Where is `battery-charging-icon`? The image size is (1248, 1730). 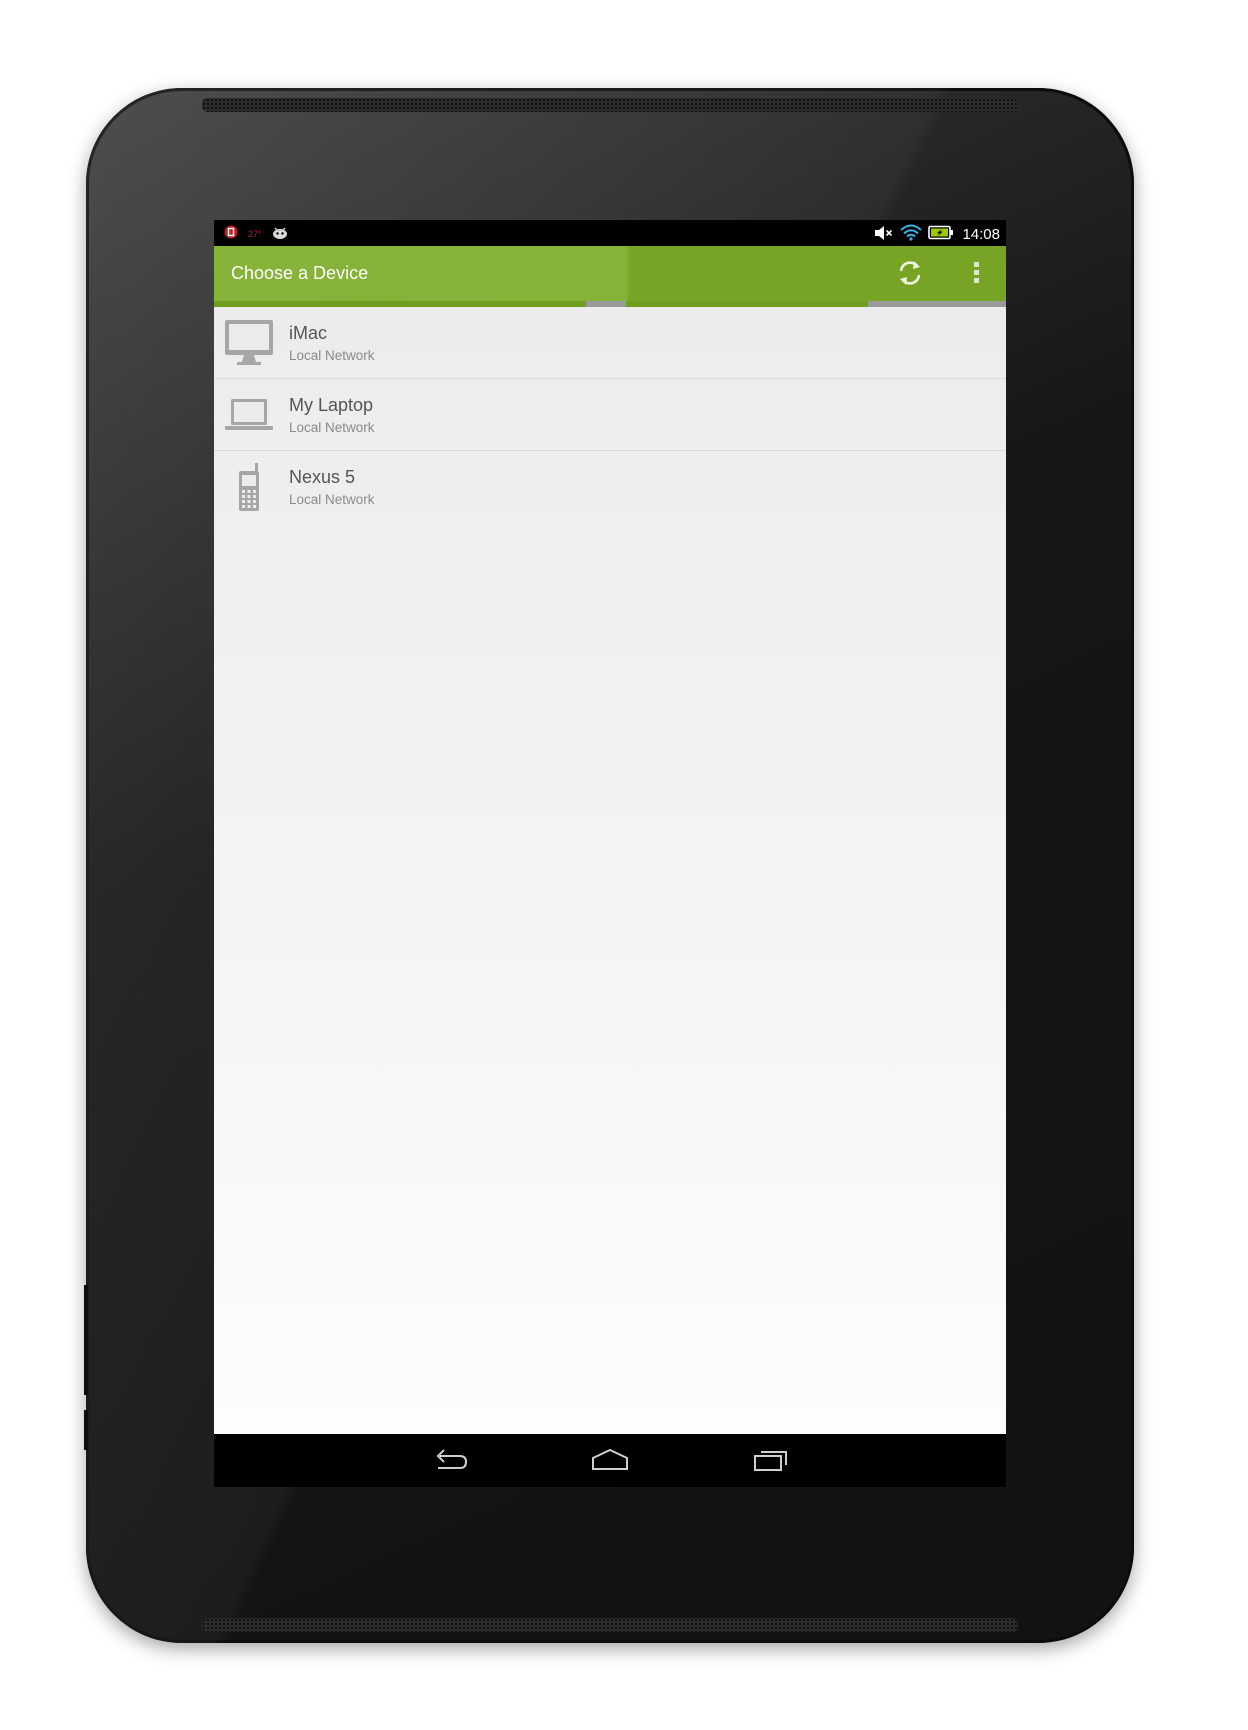
battery-charging-icon is located at coordinates (941, 234).